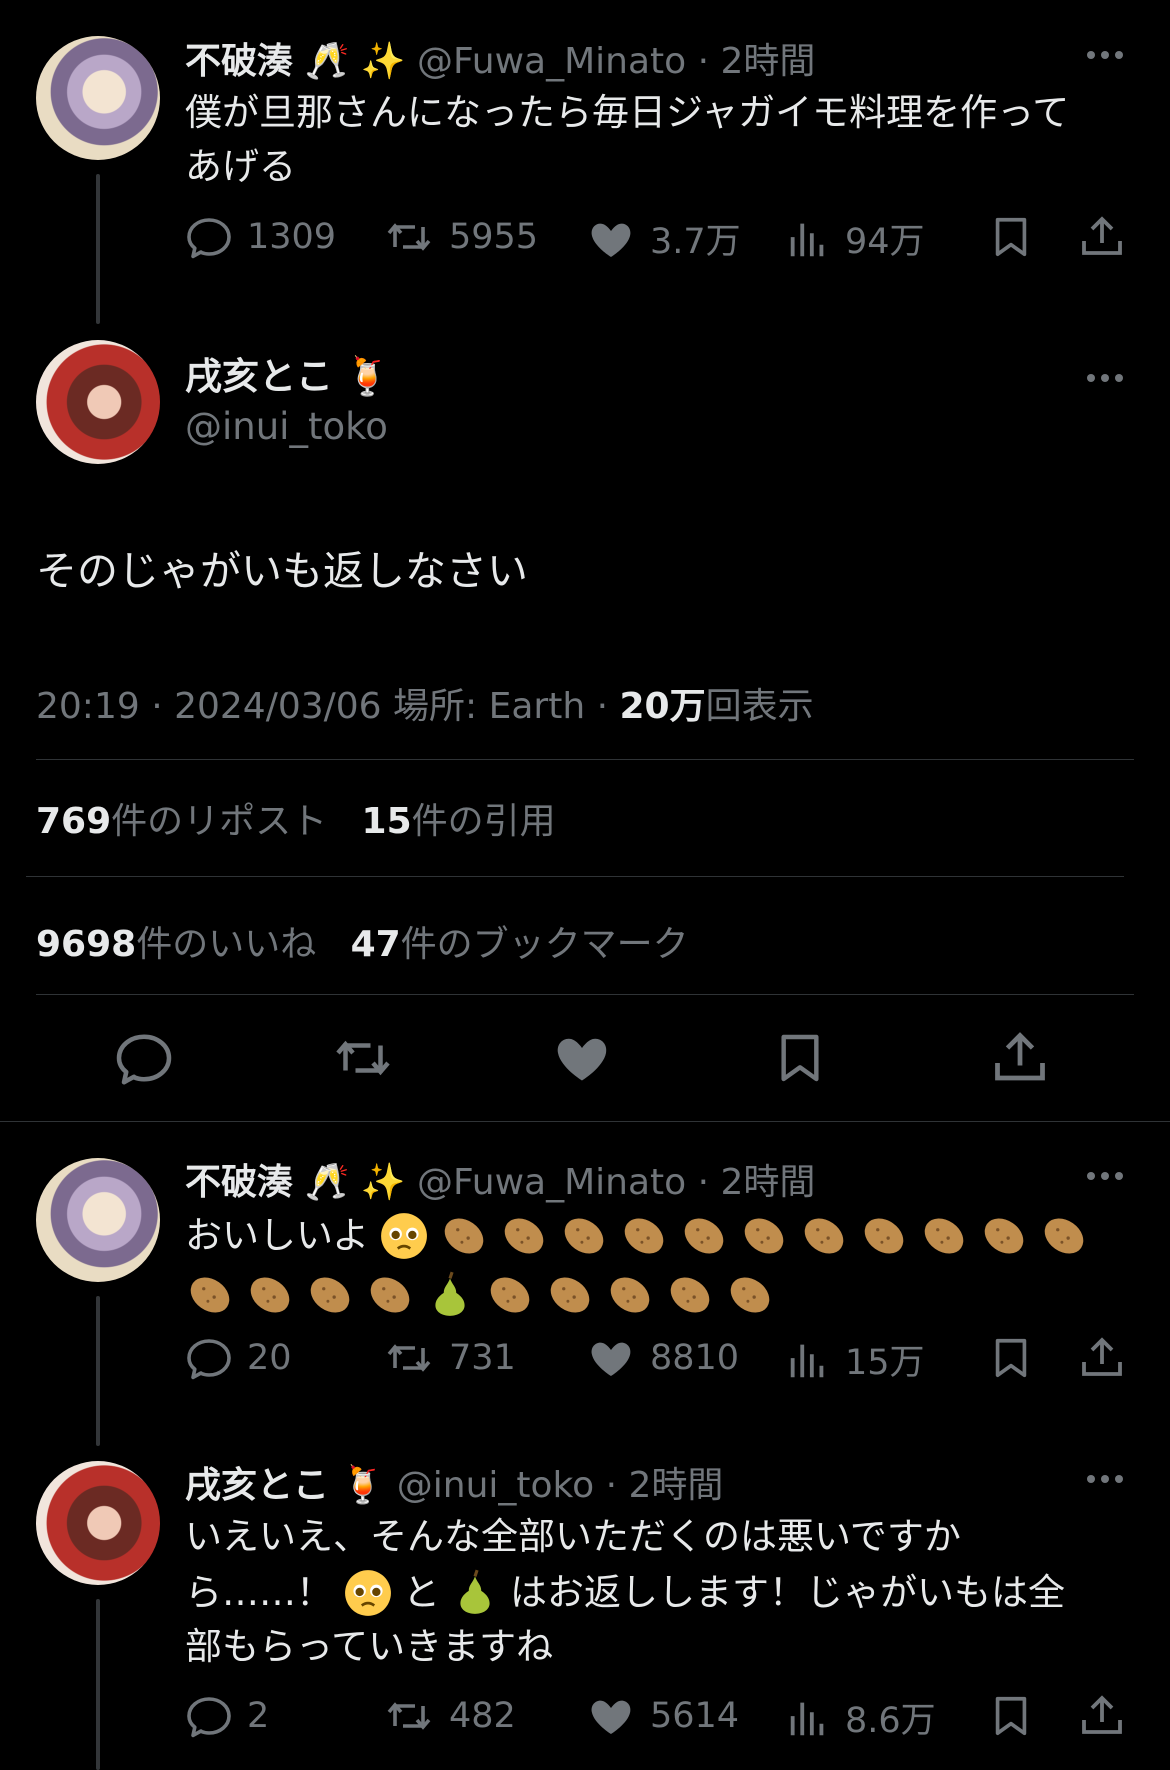 The image size is (1170, 1770). What do you see at coordinates (459, 821) in the screenshot?
I see `quotes-link: 15件の引用` at bounding box center [459, 821].